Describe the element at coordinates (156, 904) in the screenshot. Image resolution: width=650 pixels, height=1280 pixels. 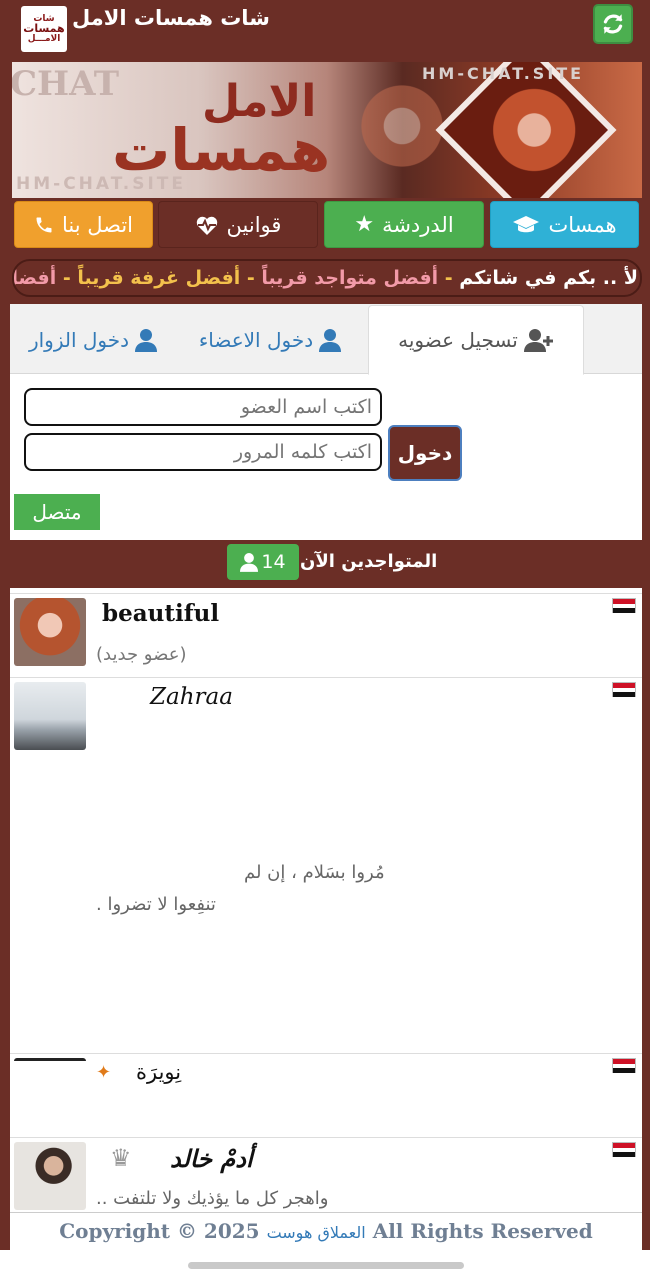
I see `user-bio-line2: . تنفِعوا لا تضروا` at that location.